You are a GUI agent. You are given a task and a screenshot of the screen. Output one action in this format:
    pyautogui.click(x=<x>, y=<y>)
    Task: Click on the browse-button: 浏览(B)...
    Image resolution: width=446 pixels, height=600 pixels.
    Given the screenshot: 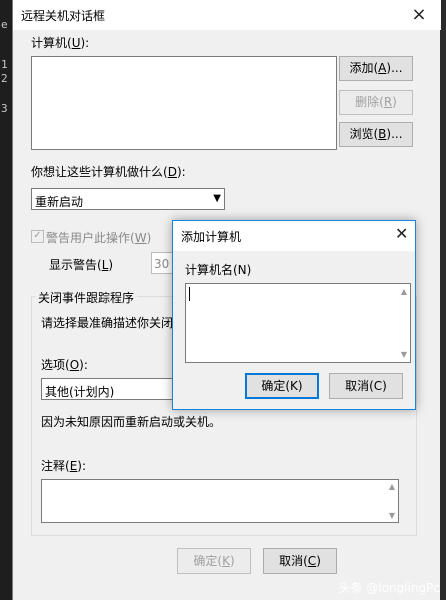 What is the action you would take?
    pyautogui.click(x=376, y=134)
    